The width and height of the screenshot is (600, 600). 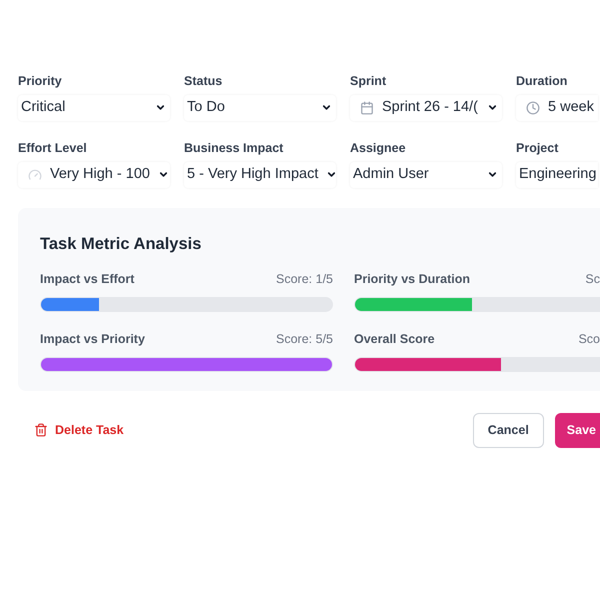 What do you see at coordinates (94, 175) in the screenshot?
I see `select-field: Very High - 100` at bounding box center [94, 175].